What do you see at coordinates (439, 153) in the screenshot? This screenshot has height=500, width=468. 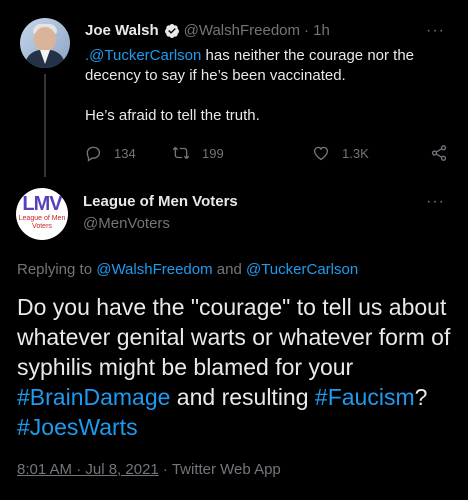 I see `share-icon` at bounding box center [439, 153].